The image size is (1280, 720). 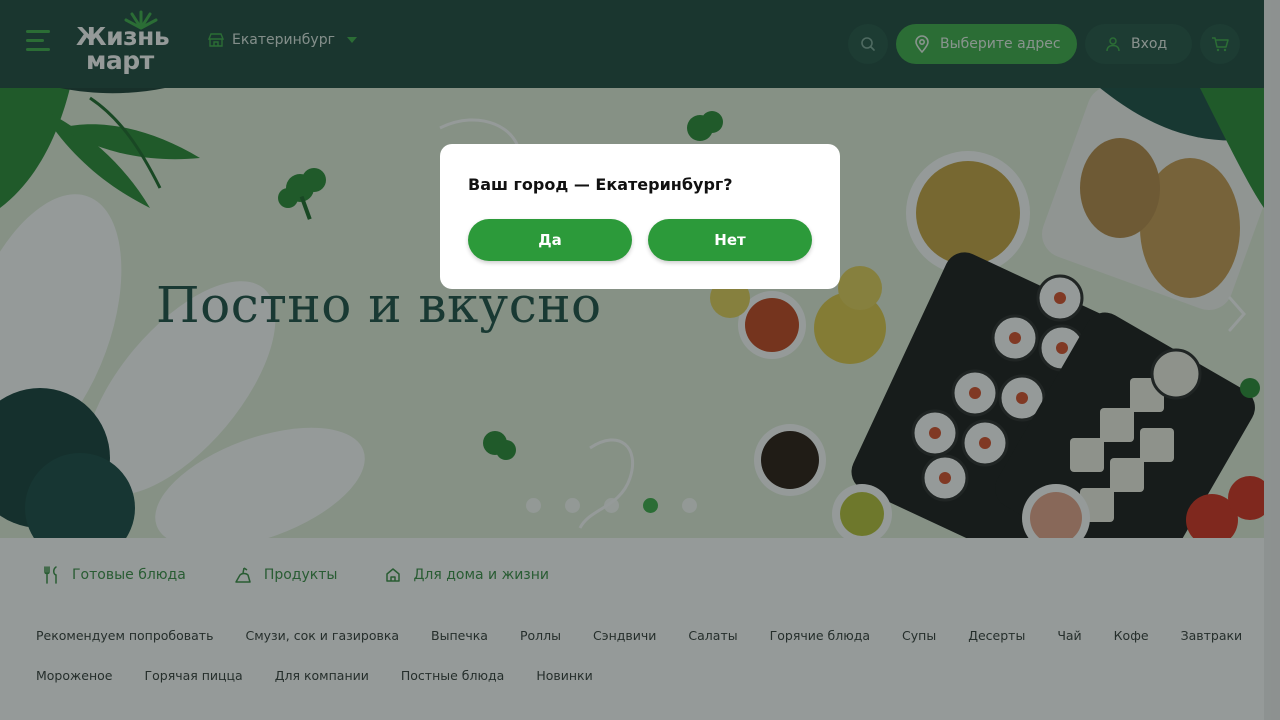 I want to click on confirm-no-button: Нет, so click(x=730, y=240).